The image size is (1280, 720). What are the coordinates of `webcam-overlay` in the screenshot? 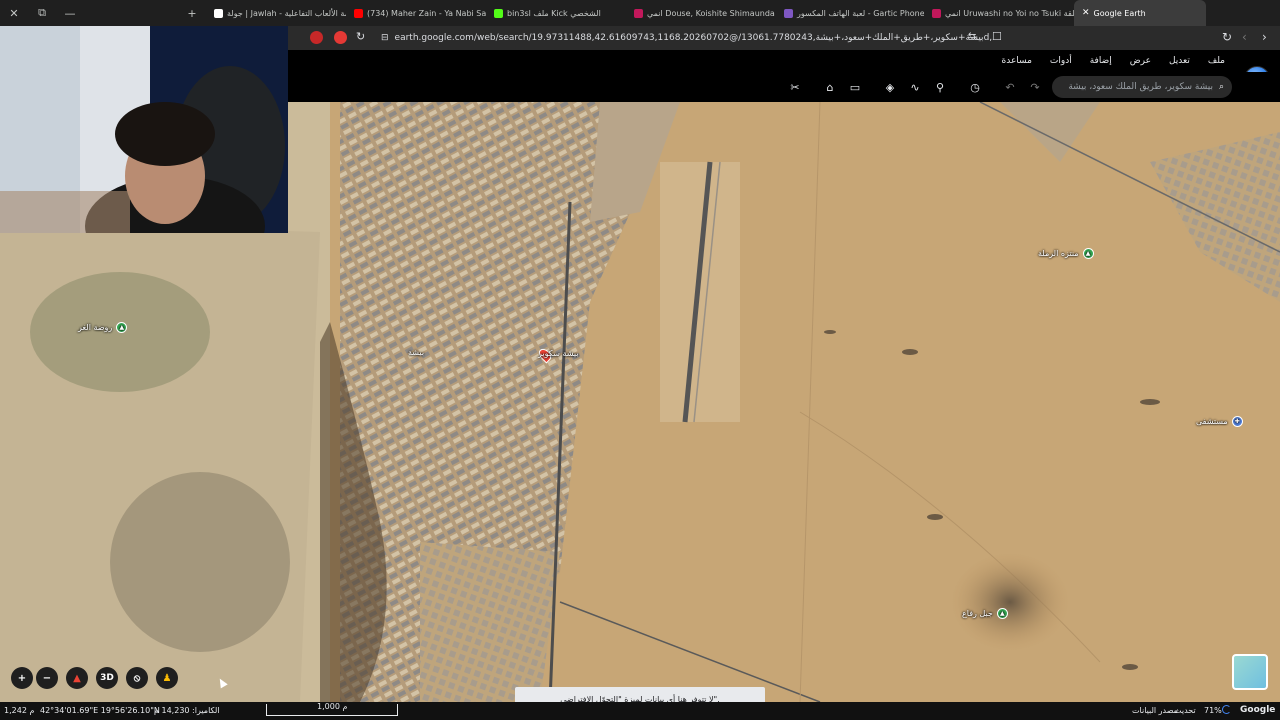 It's located at (144, 129).